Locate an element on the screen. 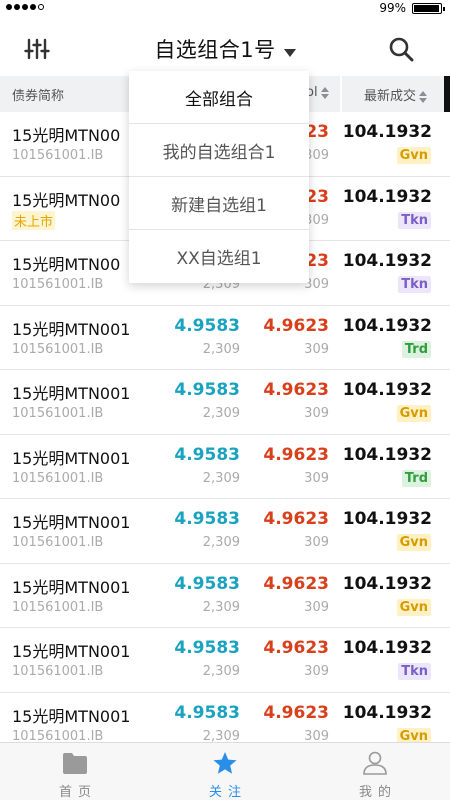 Image resolution: width=450 pixels, height=800 pixels. status-badge: Trd is located at coordinates (416, 478).